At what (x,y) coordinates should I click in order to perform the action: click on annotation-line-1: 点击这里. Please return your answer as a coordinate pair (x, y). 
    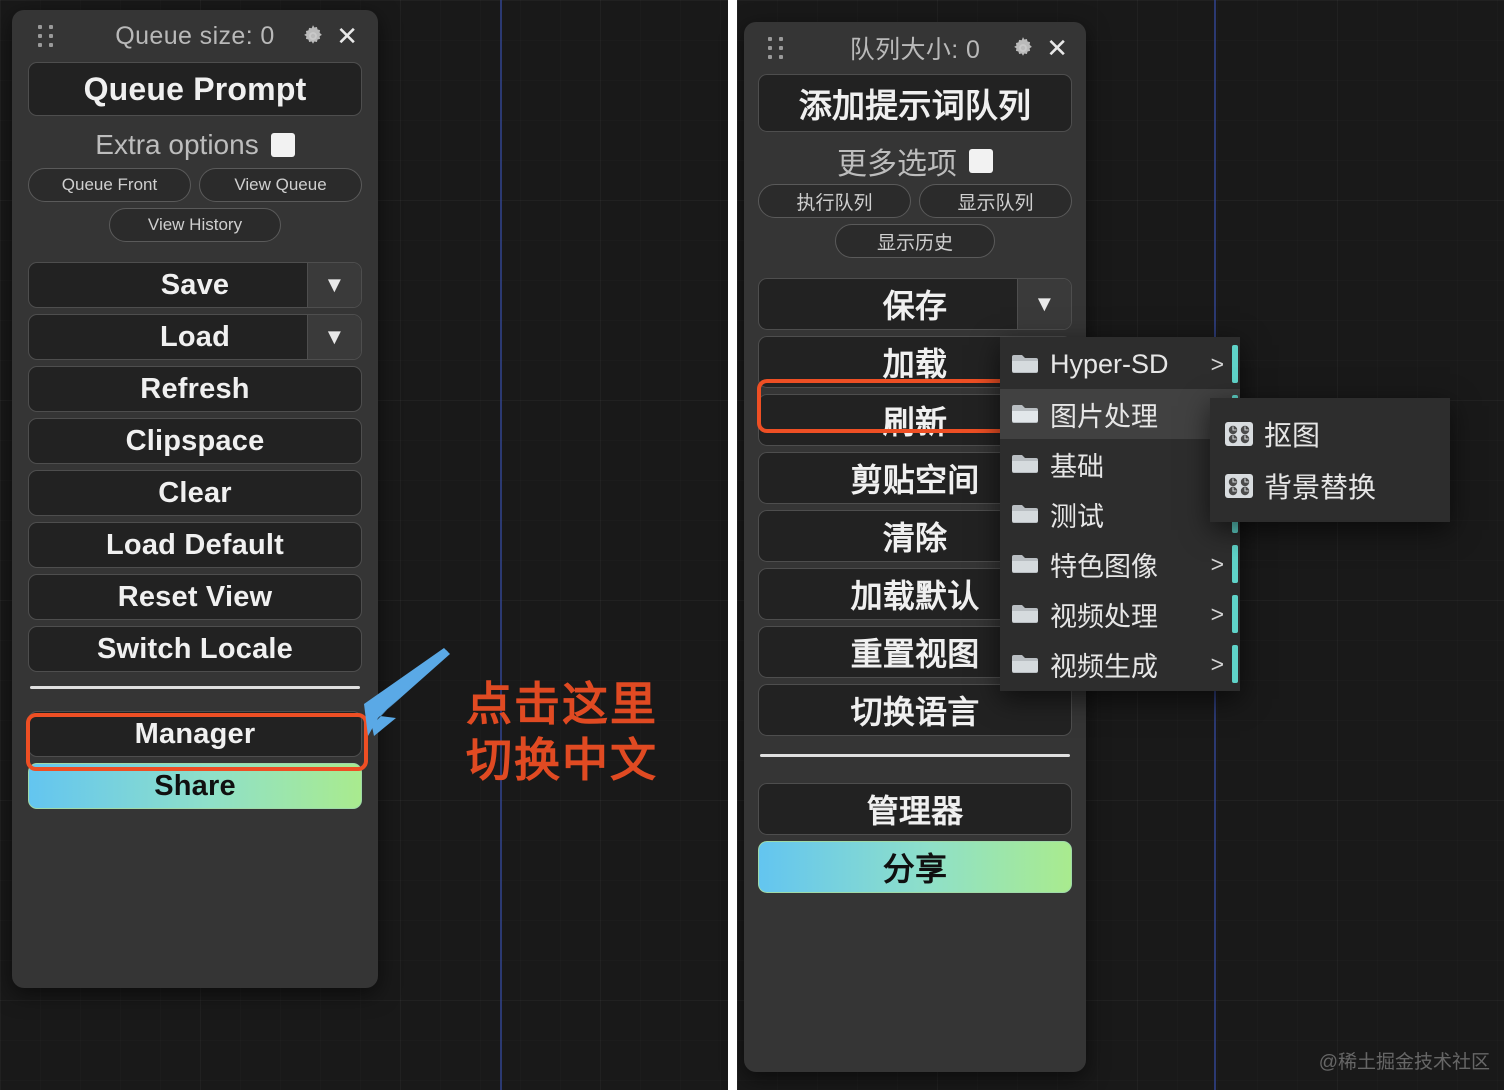
    Looking at the image, I should click on (562, 704).